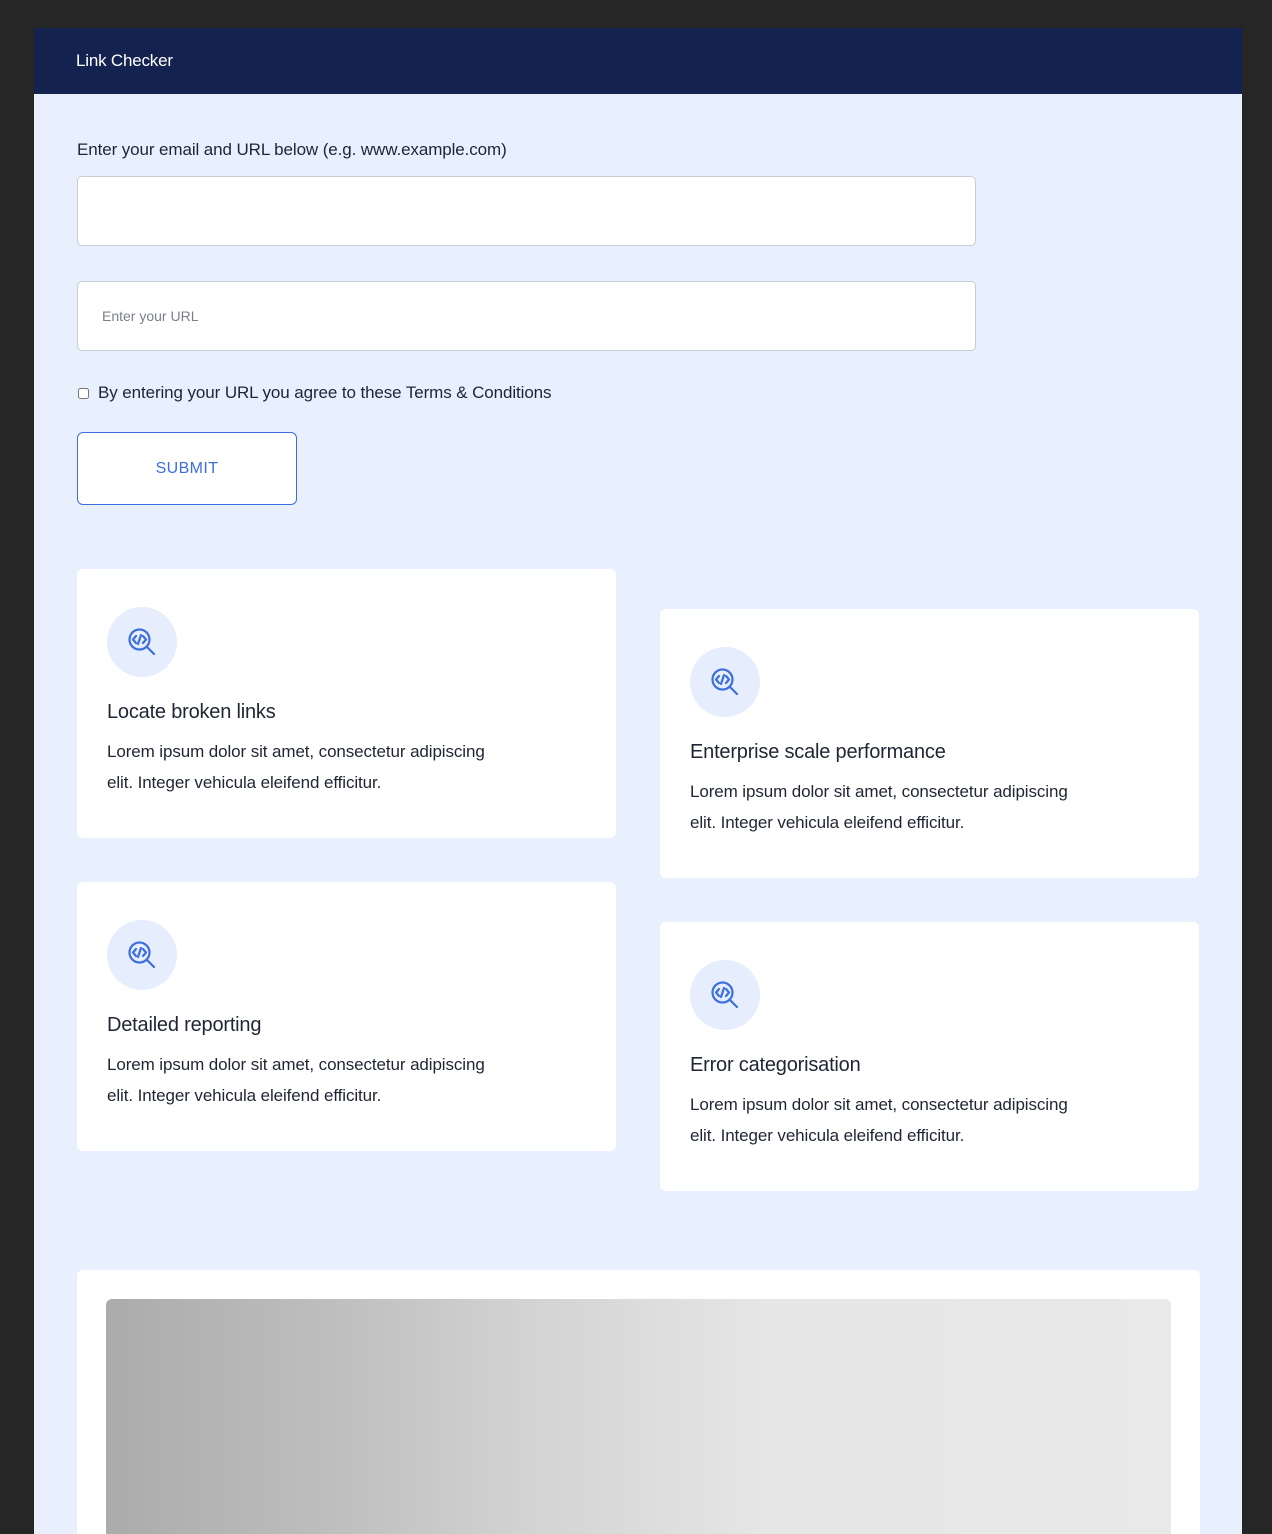 This screenshot has width=1272, height=1534. Describe the element at coordinates (187, 468) in the screenshot. I see `submit-button: SUBMIT` at that location.